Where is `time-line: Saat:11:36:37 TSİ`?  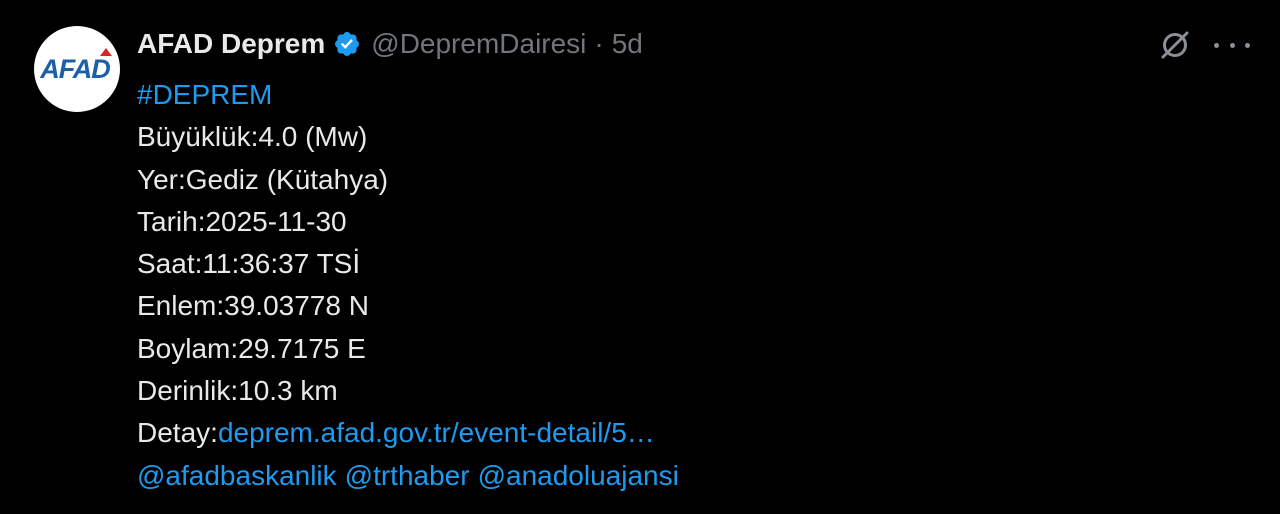
time-line: Saat:11:36:37 TSİ is located at coordinates (249, 264).